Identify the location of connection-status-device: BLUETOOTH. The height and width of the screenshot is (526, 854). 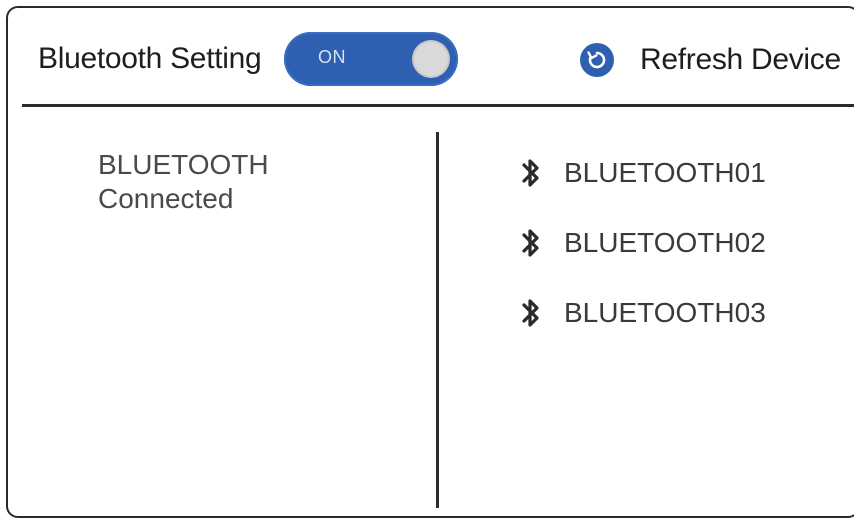
(183, 164).